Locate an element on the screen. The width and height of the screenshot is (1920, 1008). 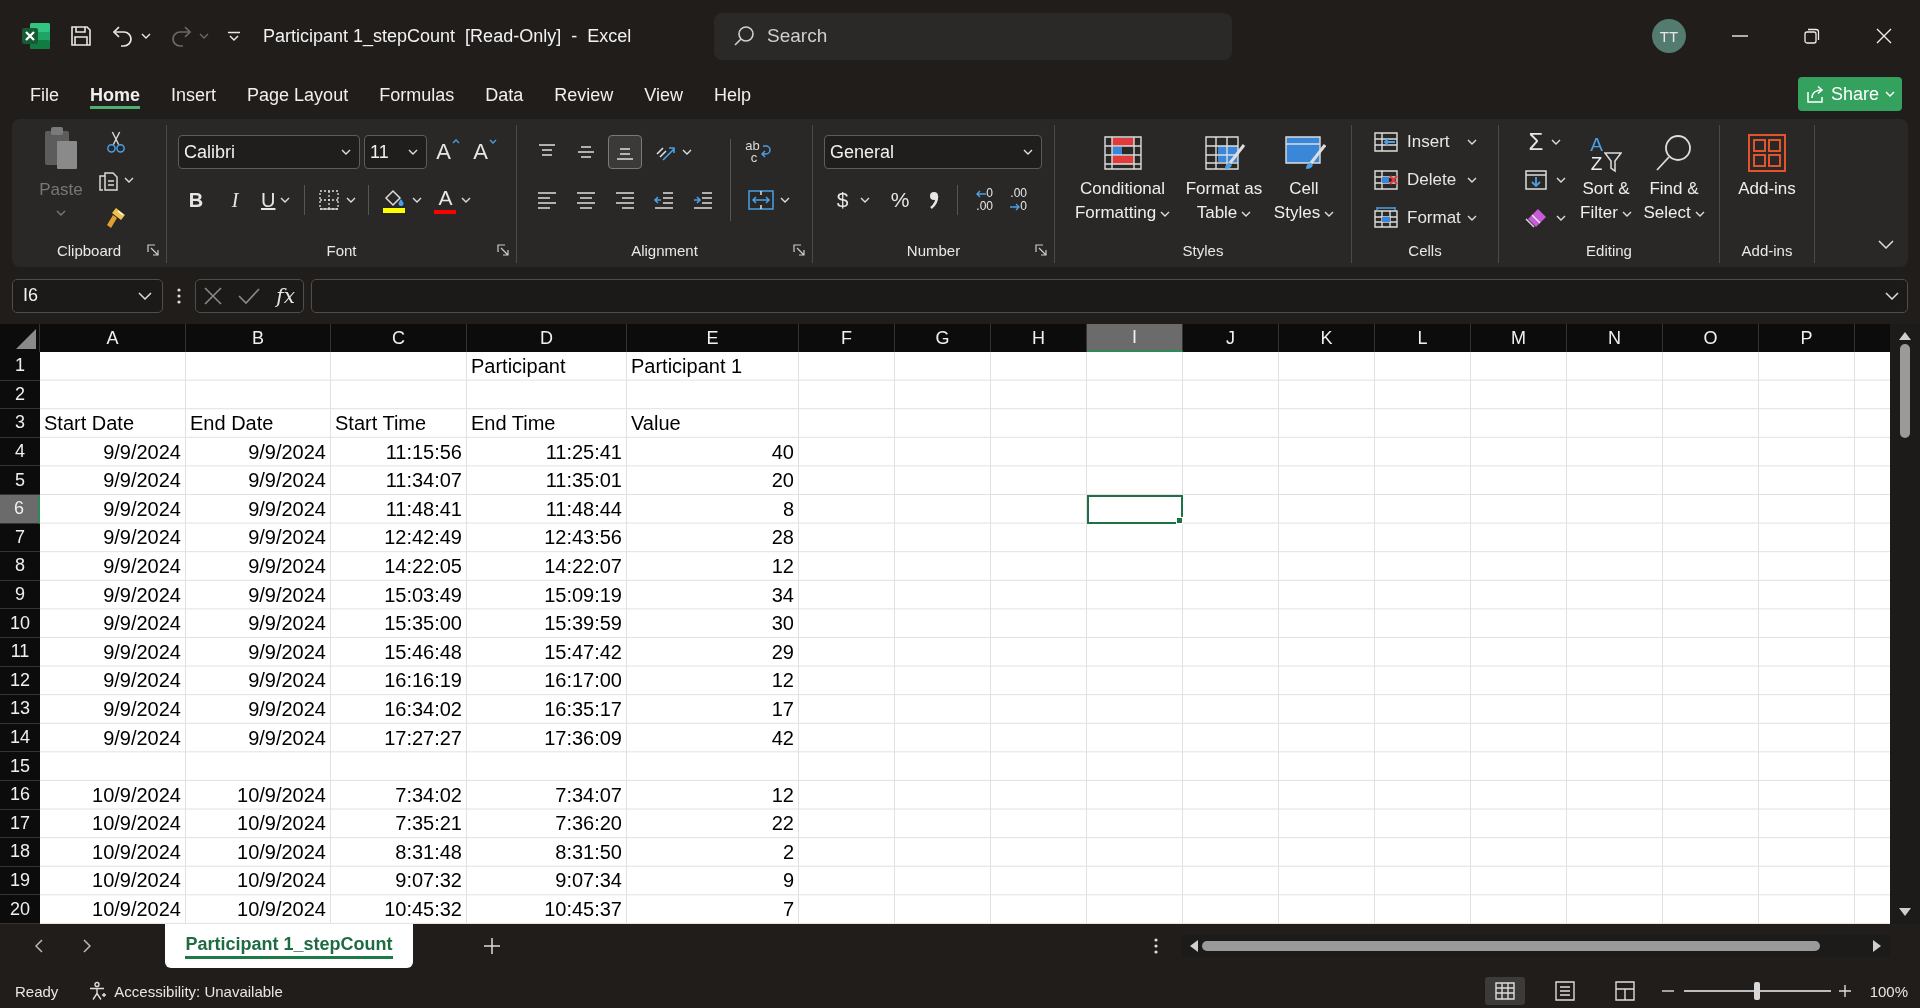
font-size-dropdown: 11 is located at coordinates (395, 152).